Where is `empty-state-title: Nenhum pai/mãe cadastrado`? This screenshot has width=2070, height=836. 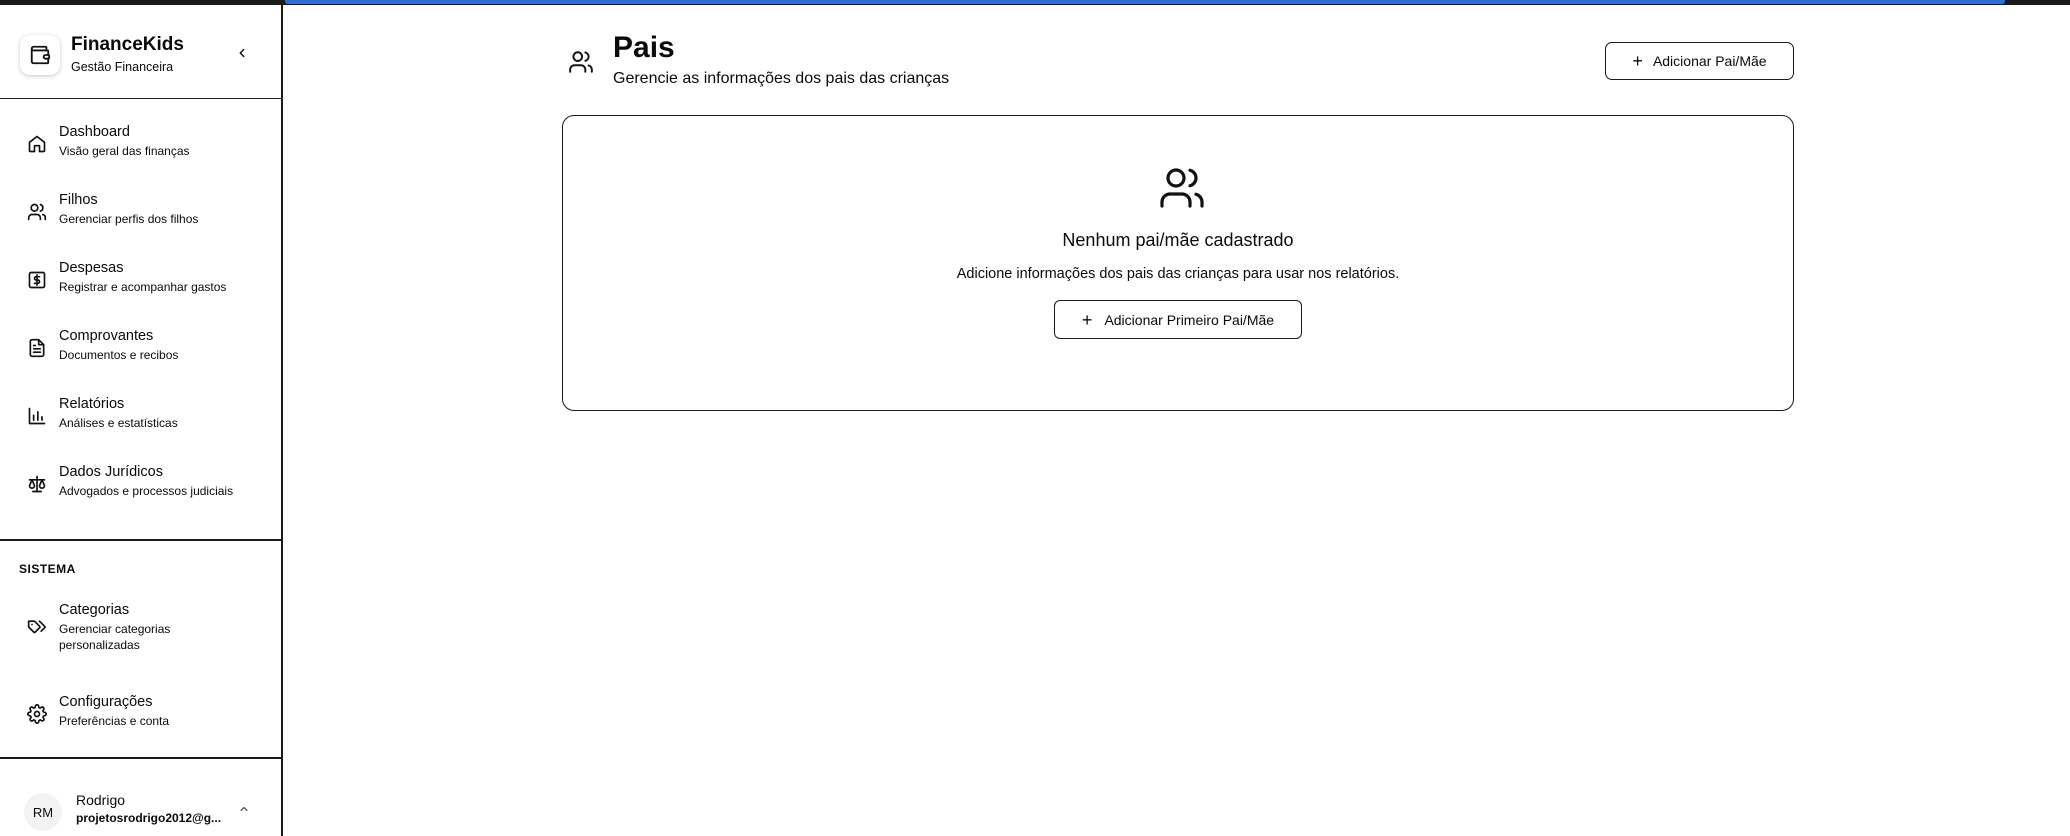
empty-state-title: Nenhum pai/mãe cadastrado is located at coordinates (1178, 240).